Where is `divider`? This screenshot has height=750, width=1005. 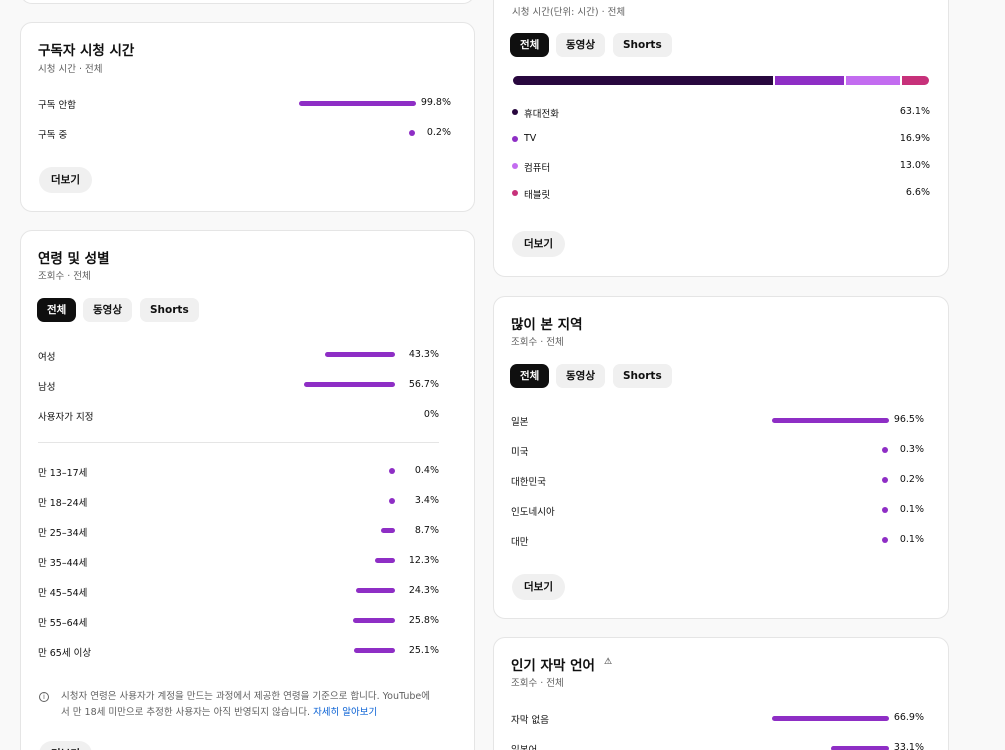 divider is located at coordinates (238, 442).